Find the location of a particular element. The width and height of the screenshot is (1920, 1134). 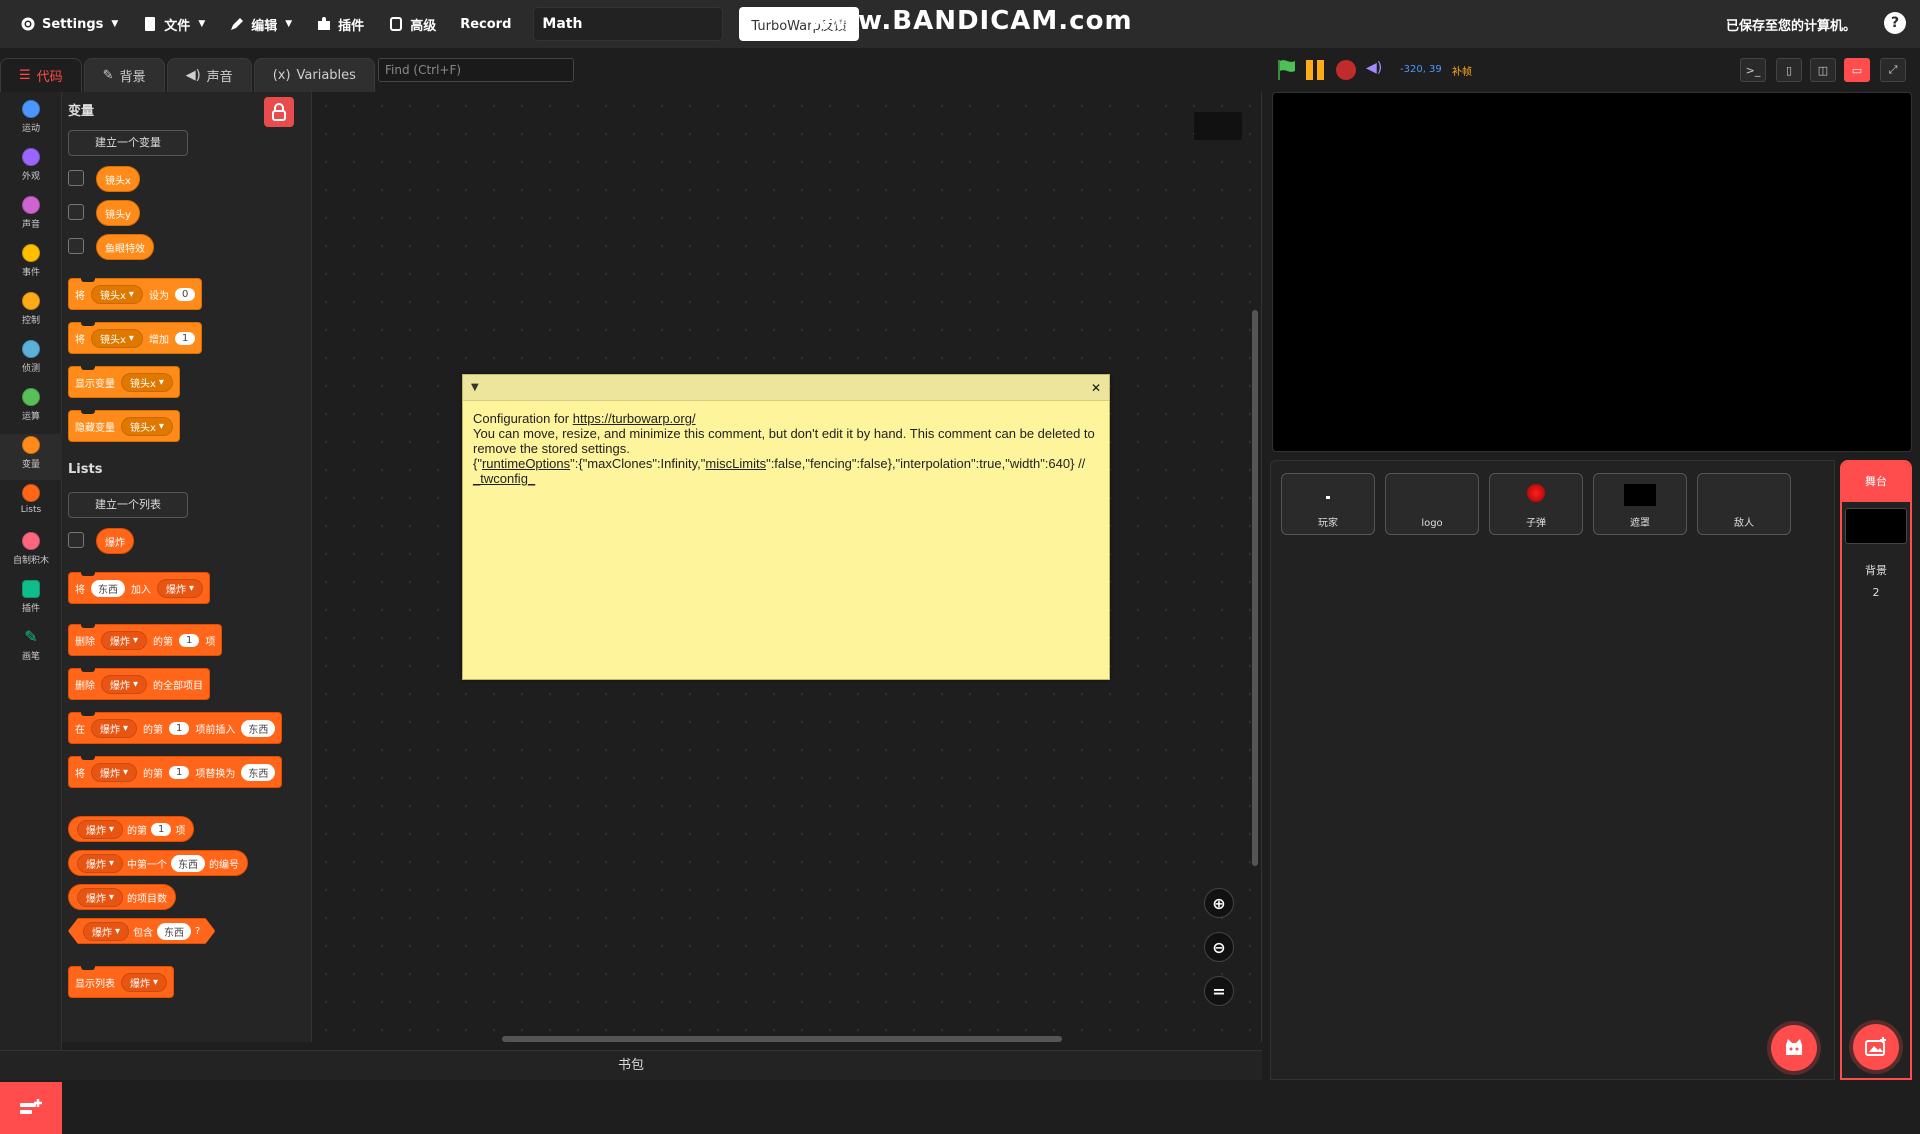

help-icon: ? is located at coordinates (1895, 23).